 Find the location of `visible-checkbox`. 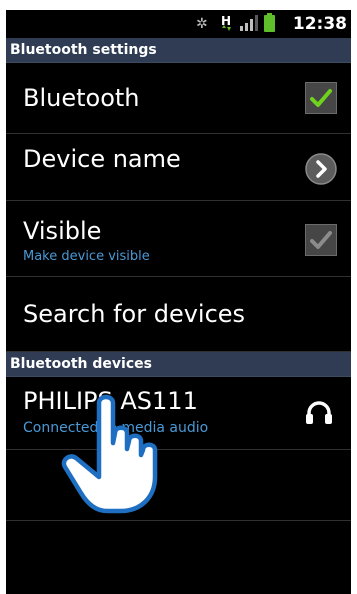

visible-checkbox is located at coordinates (321, 240).